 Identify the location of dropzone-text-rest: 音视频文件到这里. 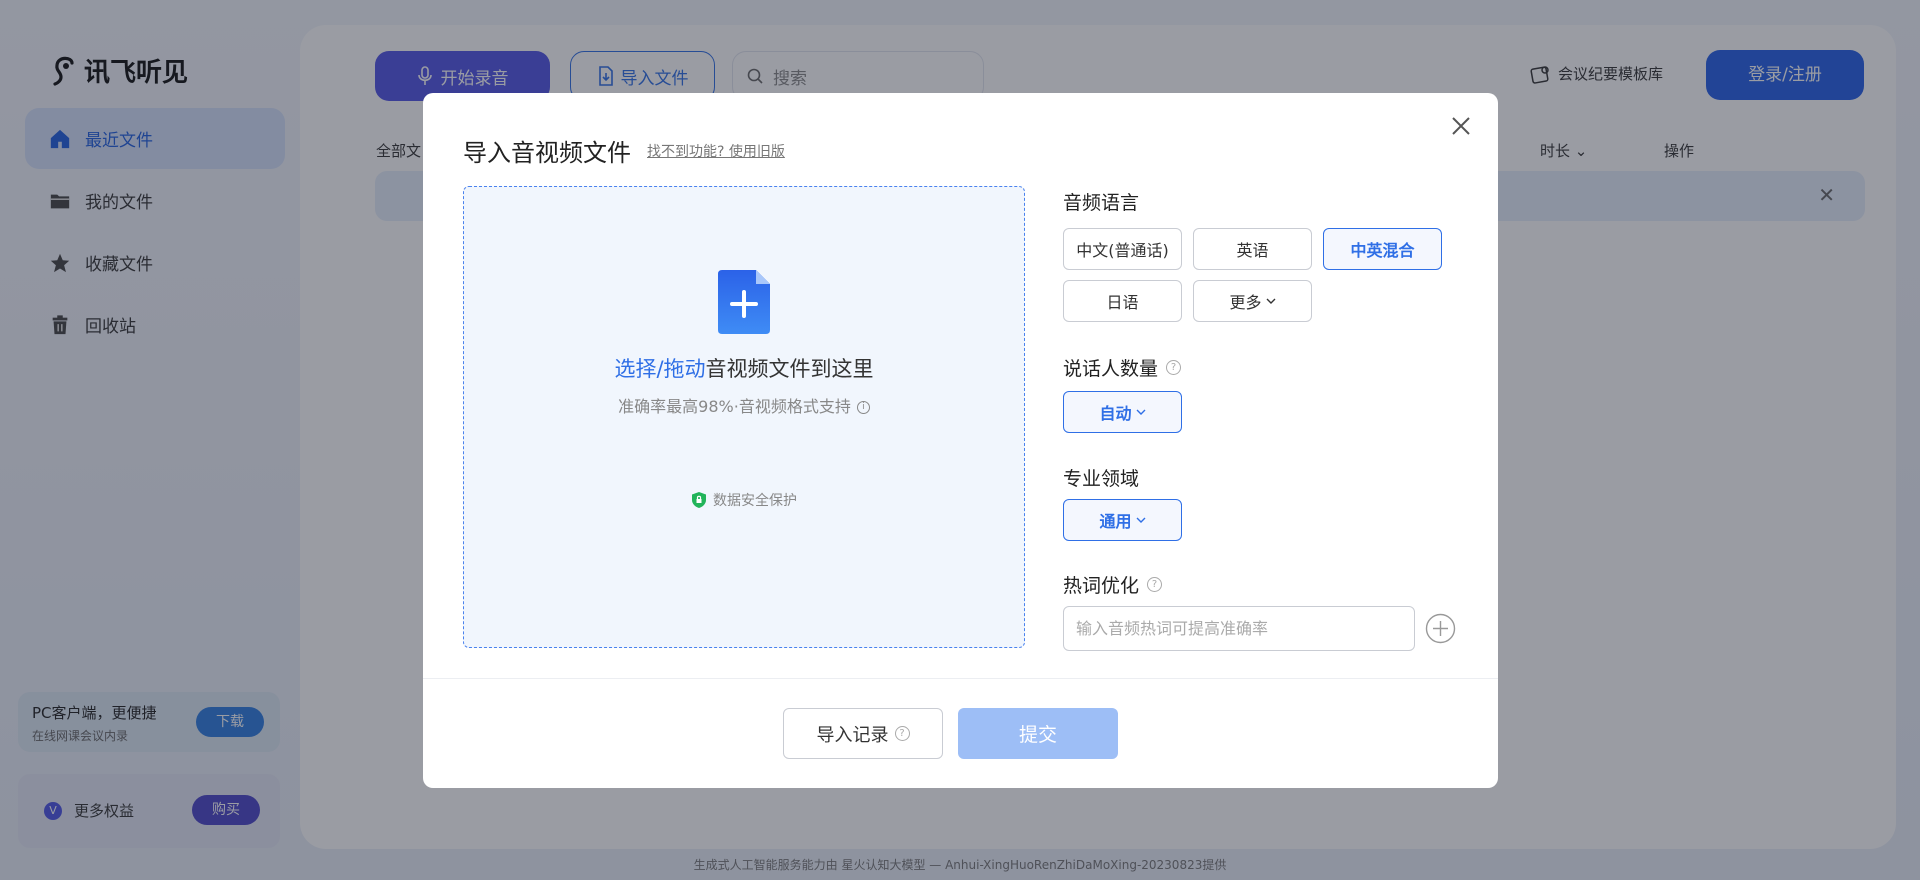
(789, 369).